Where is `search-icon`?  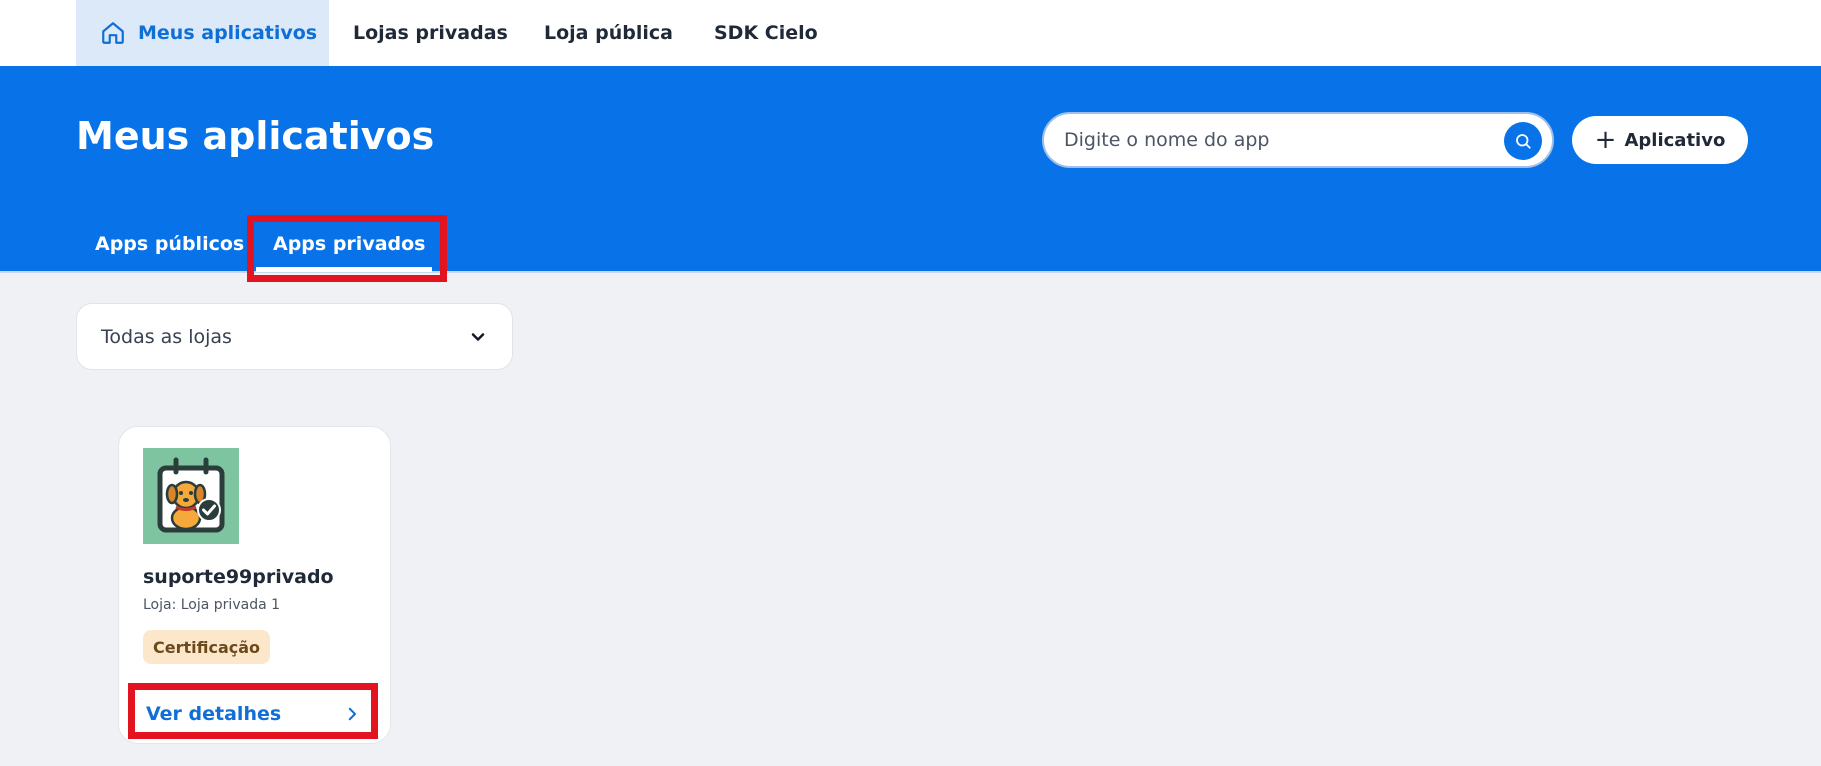
search-icon is located at coordinates (1523, 141).